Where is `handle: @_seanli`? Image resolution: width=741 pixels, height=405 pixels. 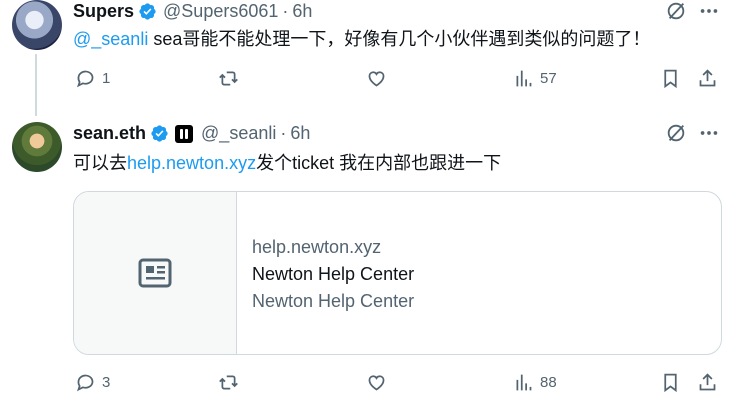 handle: @_seanli is located at coordinates (238, 133).